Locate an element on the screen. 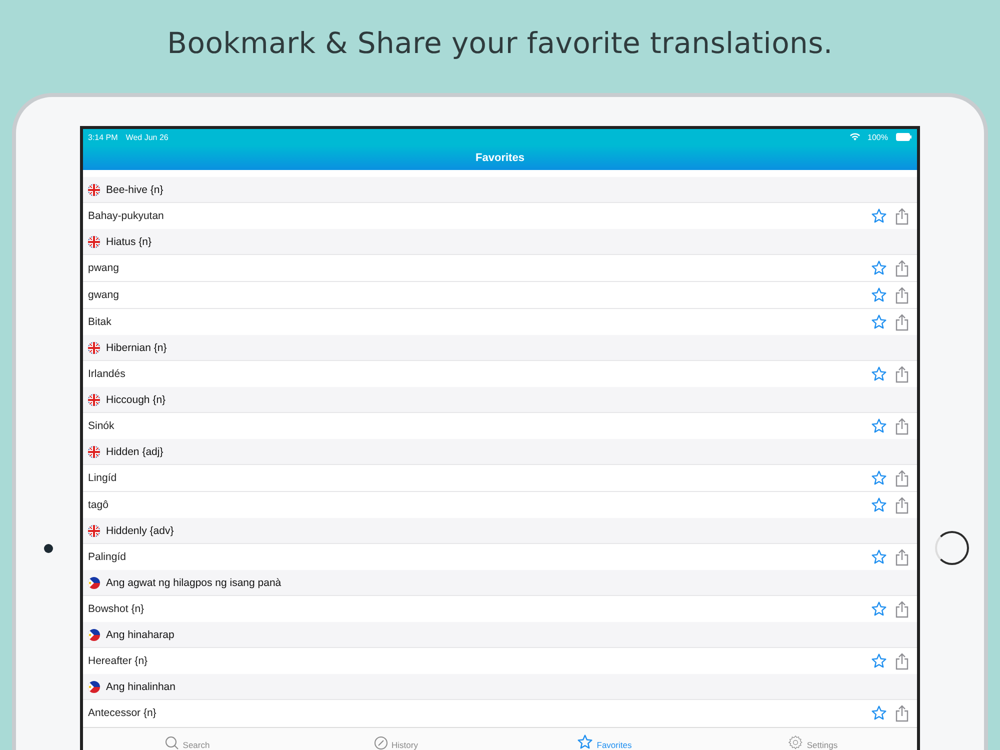  camera-icon is located at coordinates (48, 548).